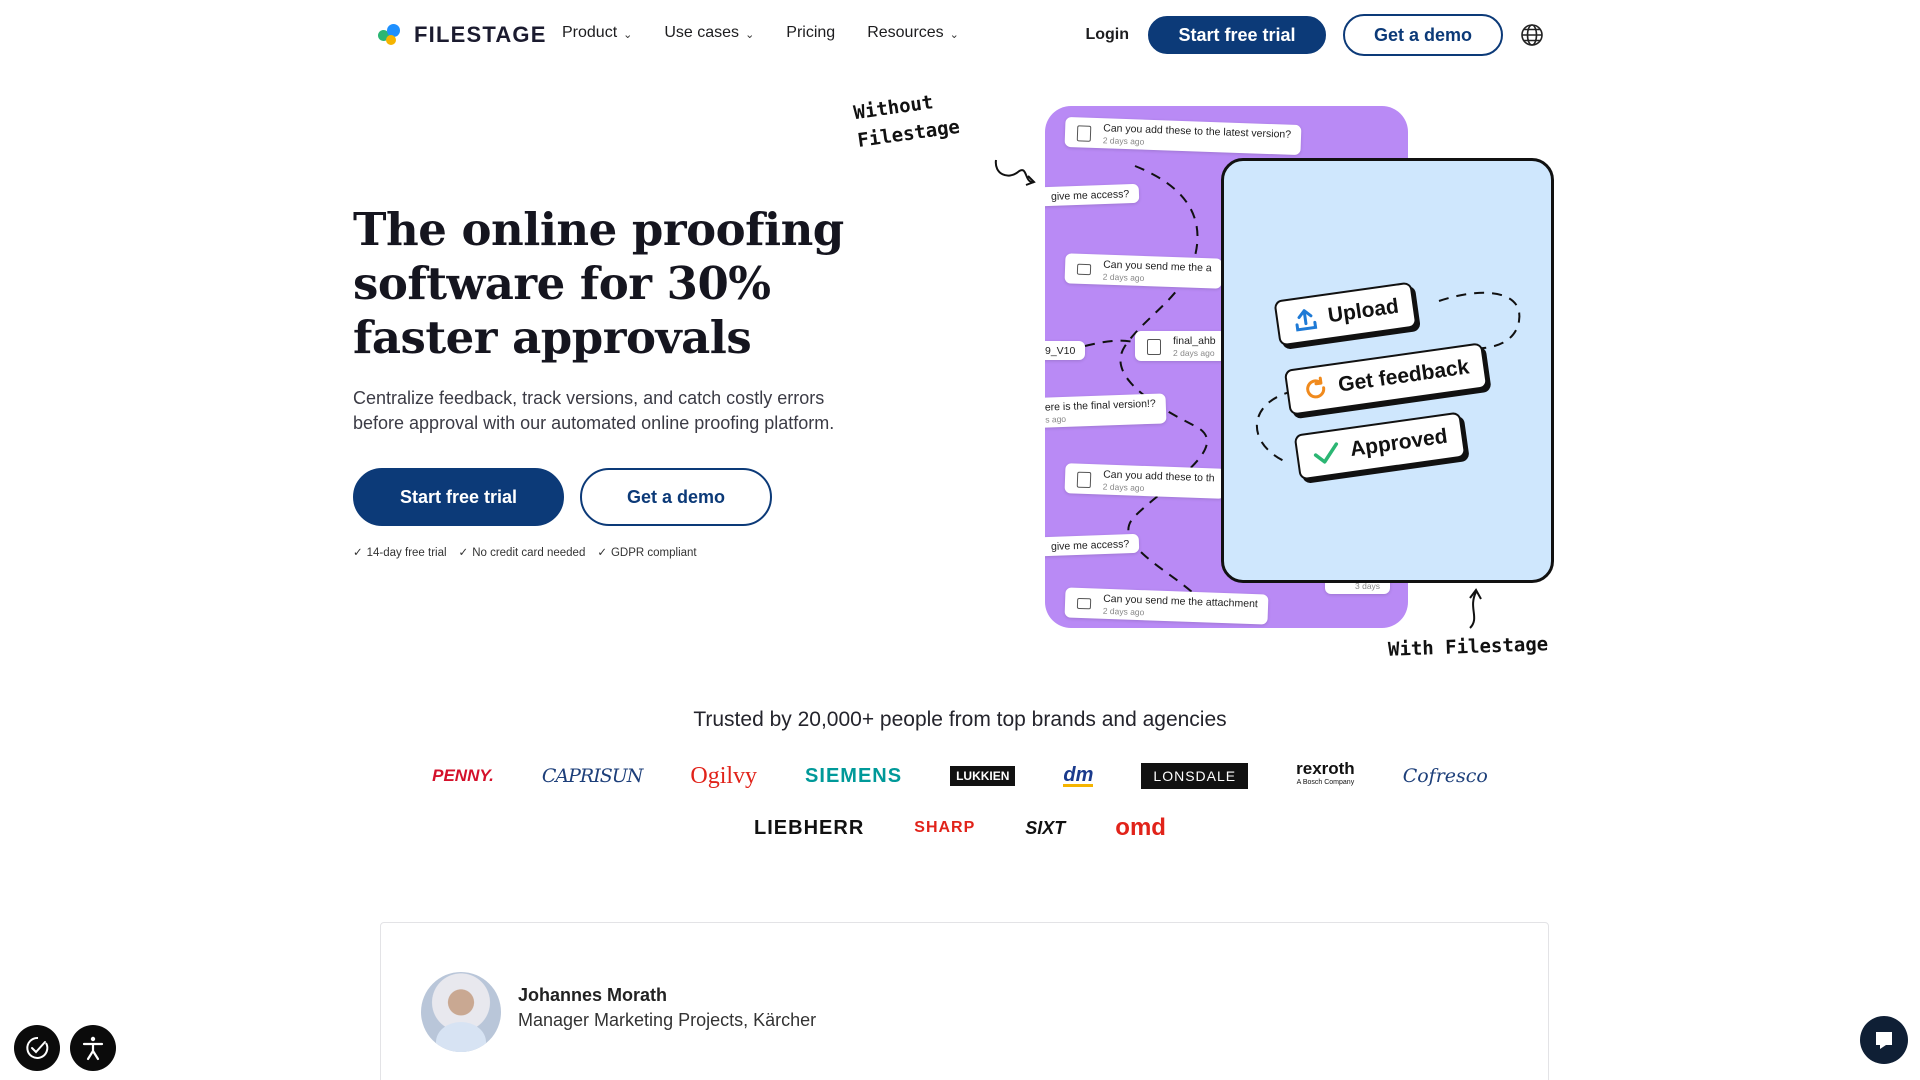 The image size is (1920, 1080). What do you see at coordinates (1140, 827) in the screenshot?
I see `logo-omd: omd` at bounding box center [1140, 827].